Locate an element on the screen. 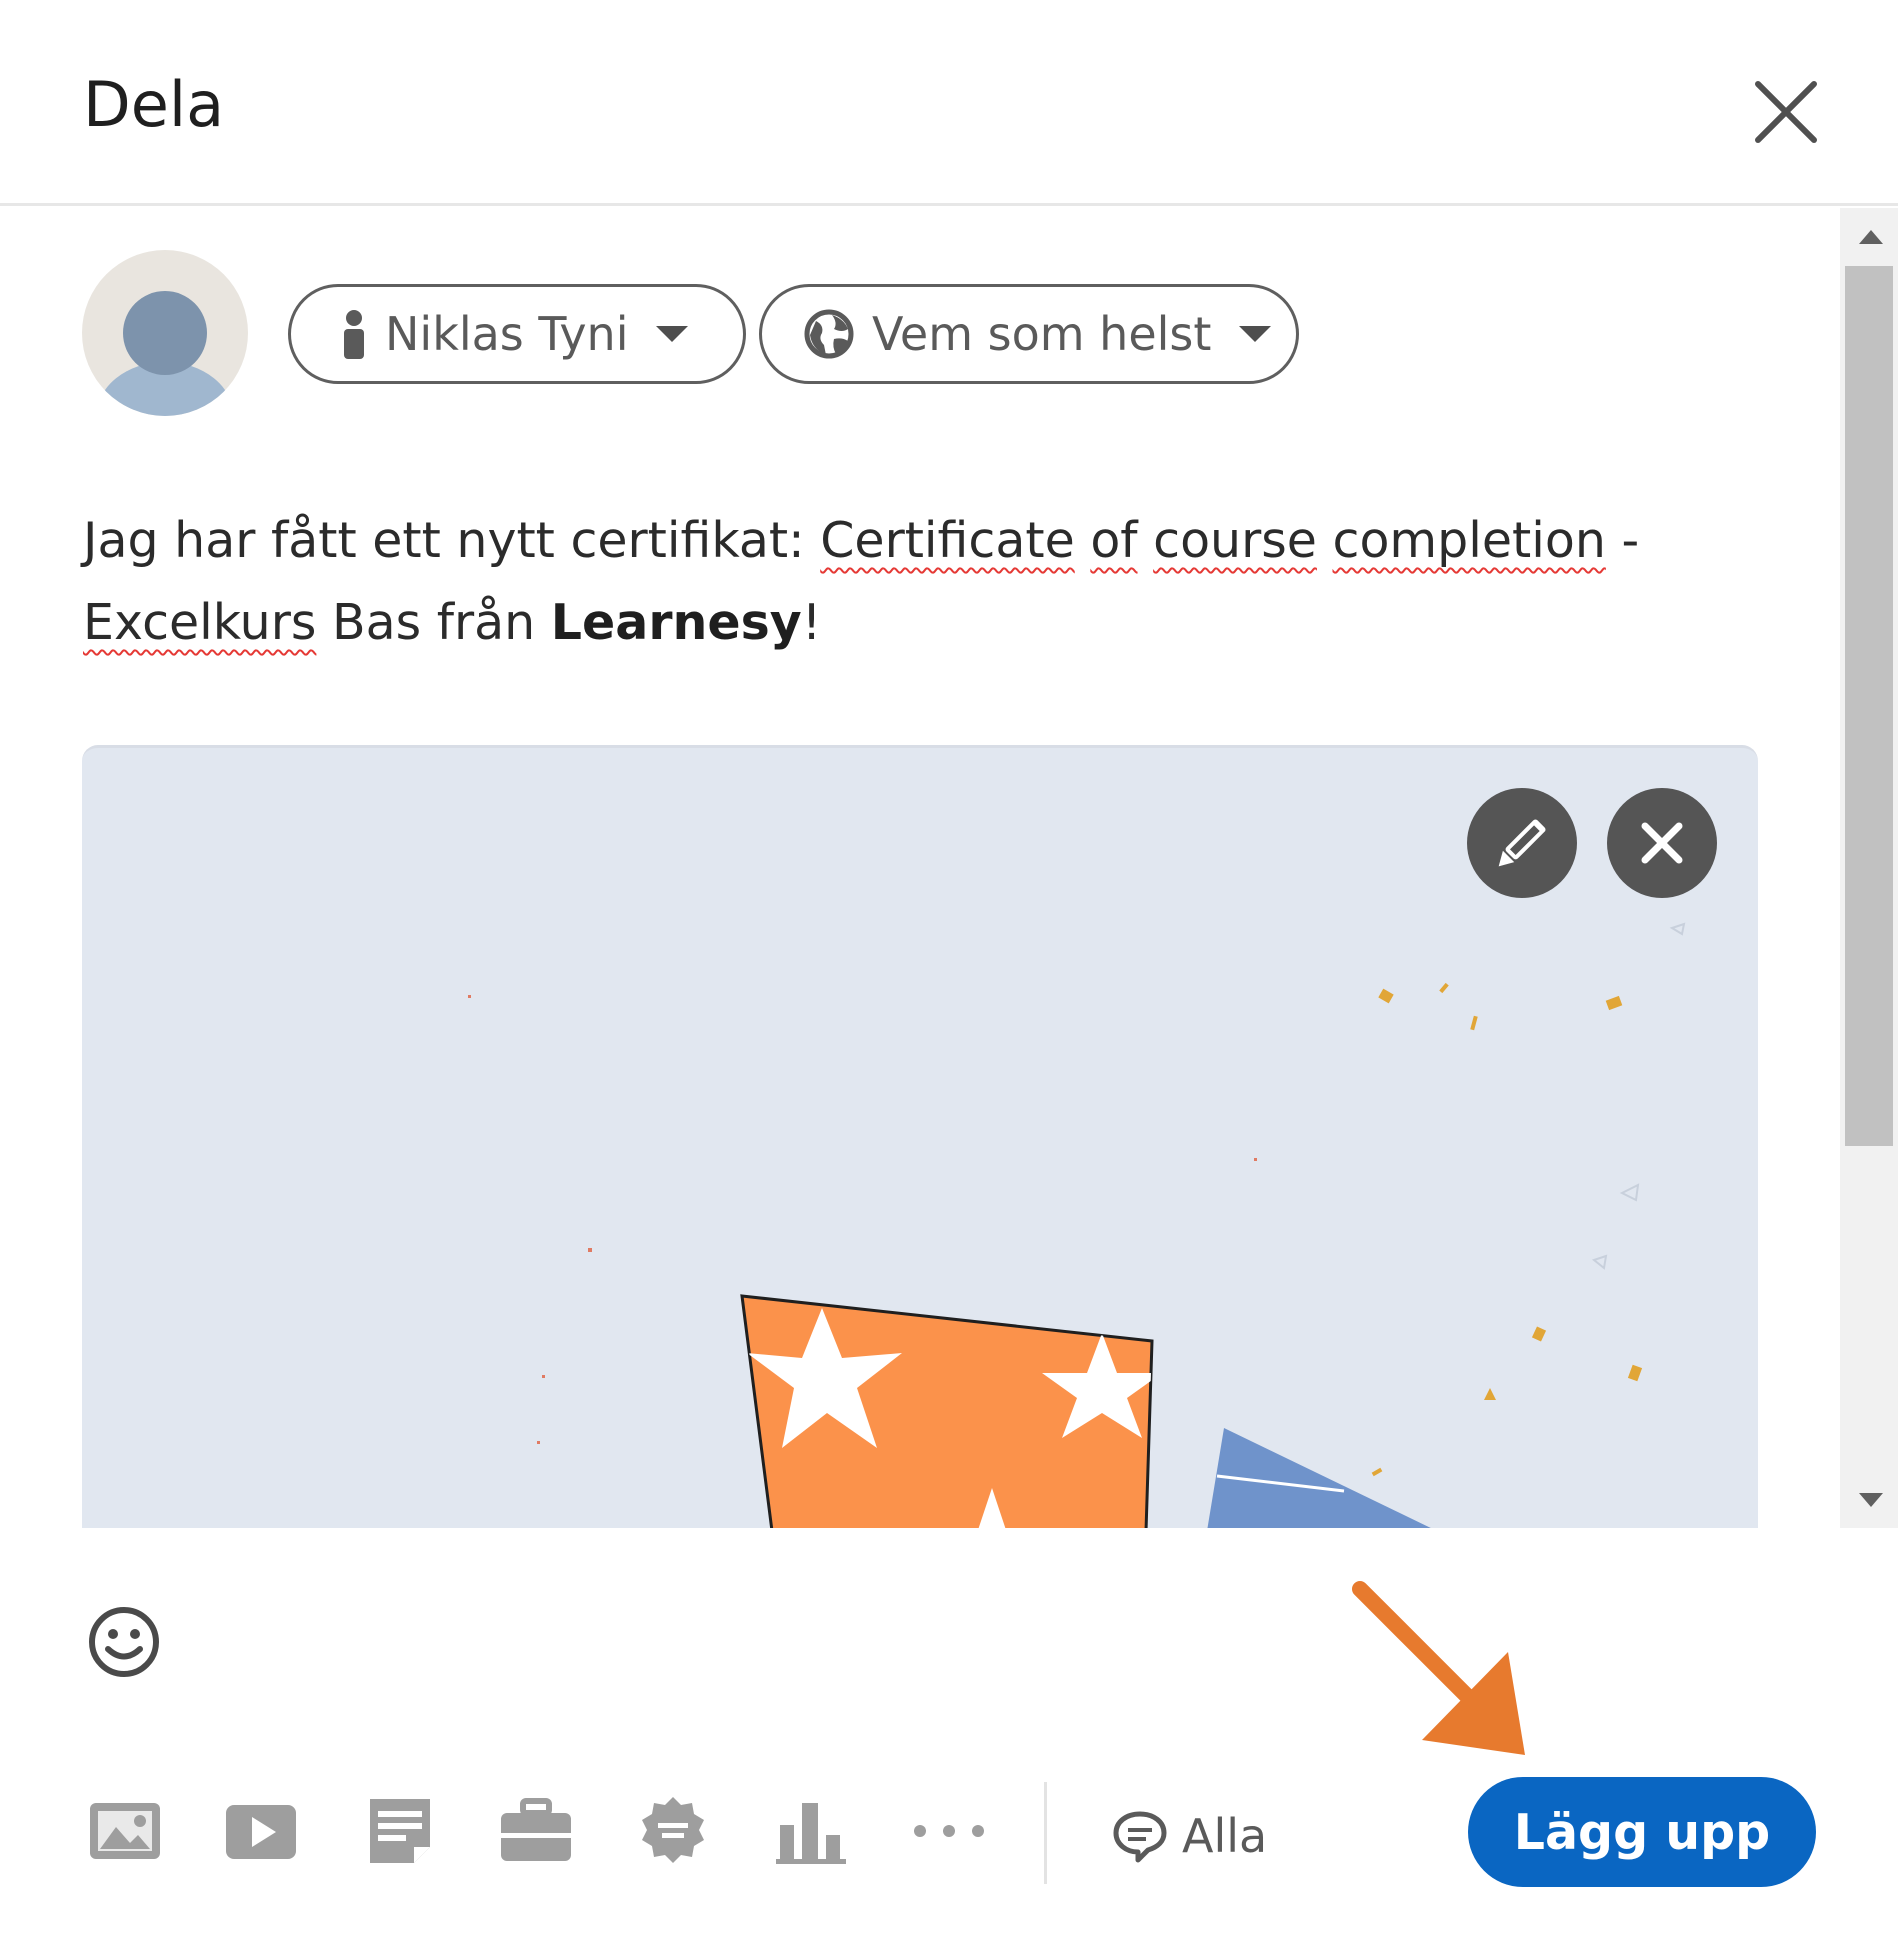 The image size is (1898, 1944). add-job-button is located at coordinates (536, 1831).